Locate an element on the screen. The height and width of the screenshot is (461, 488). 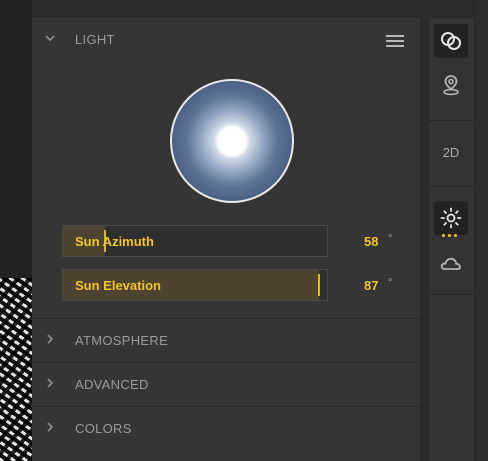
sun-position-dial is located at coordinates (232, 141).